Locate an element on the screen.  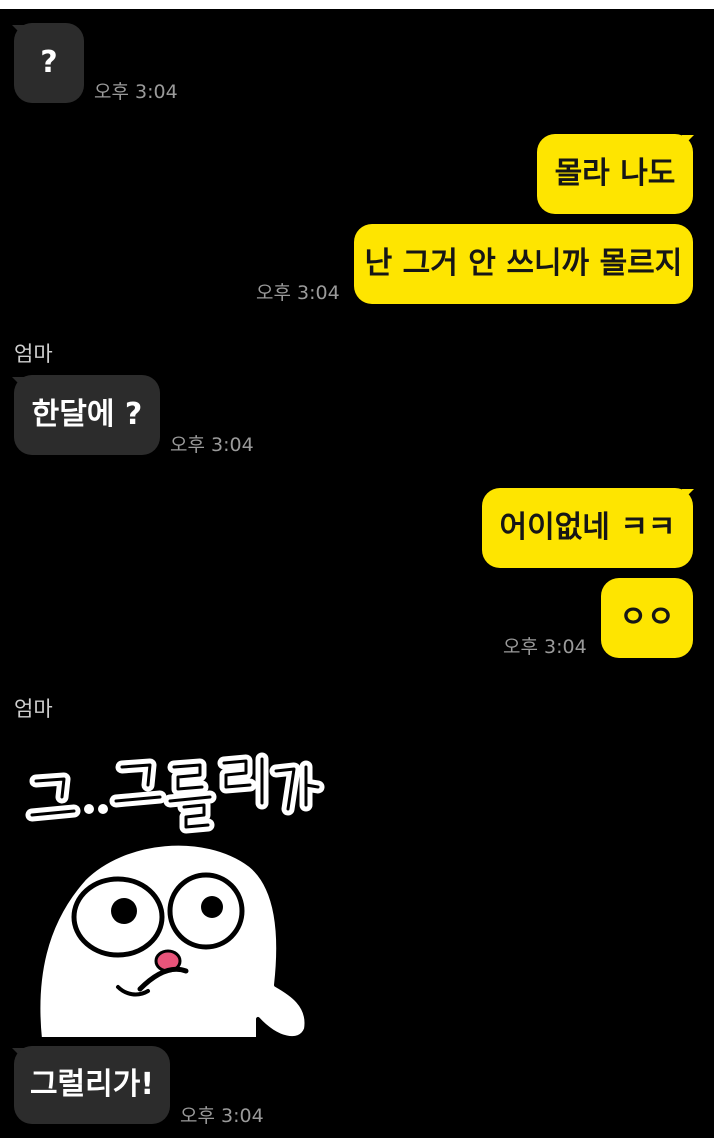
sticker-icon is located at coordinates (175, 896).